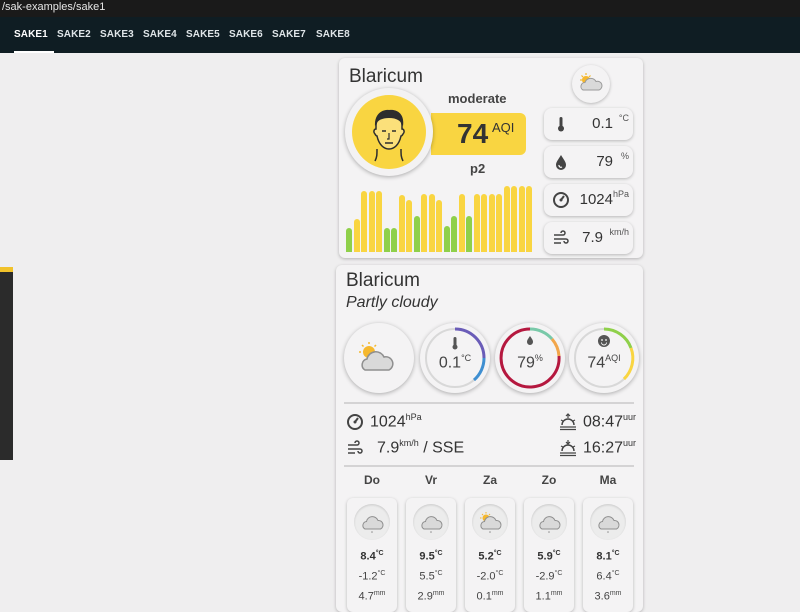 Image resolution: width=800 pixels, height=612 pixels. What do you see at coordinates (289, 35) in the screenshot?
I see `tab-sake7: SAKE7` at bounding box center [289, 35].